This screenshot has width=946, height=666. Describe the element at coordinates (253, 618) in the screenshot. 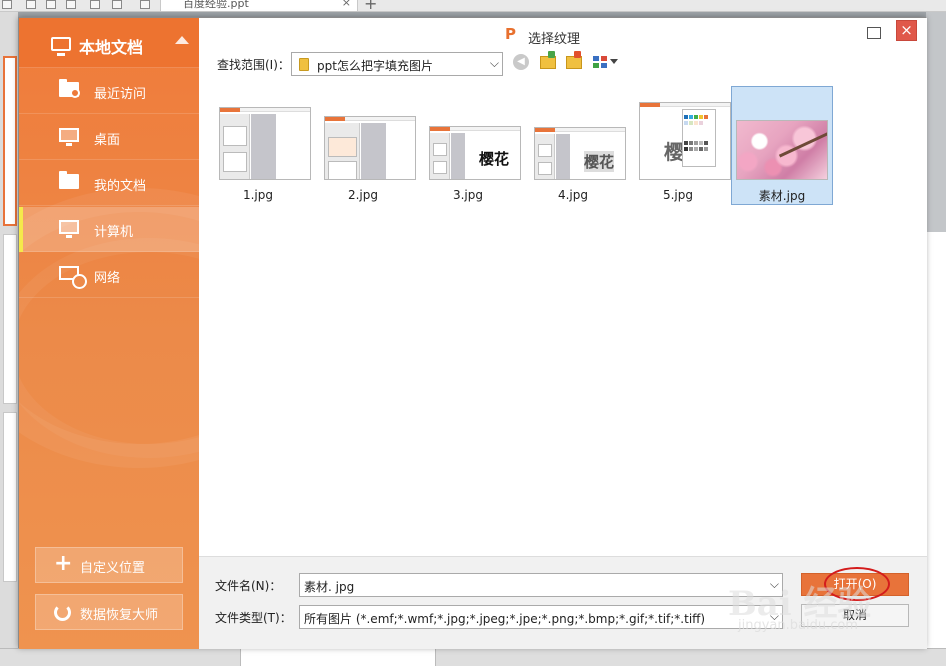

I see `filetype-label: 文件类型(T)：` at that location.